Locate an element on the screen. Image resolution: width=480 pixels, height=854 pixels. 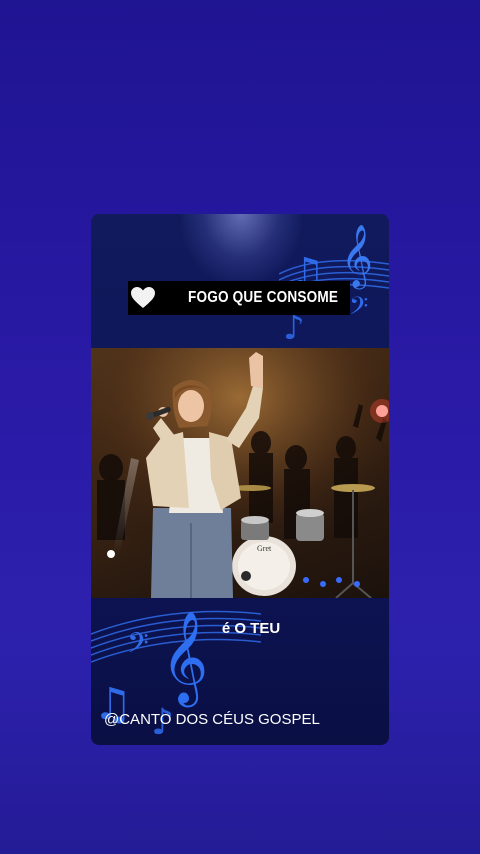
song-title: FOGO QUE CONSOME is located at coordinates (263, 297).